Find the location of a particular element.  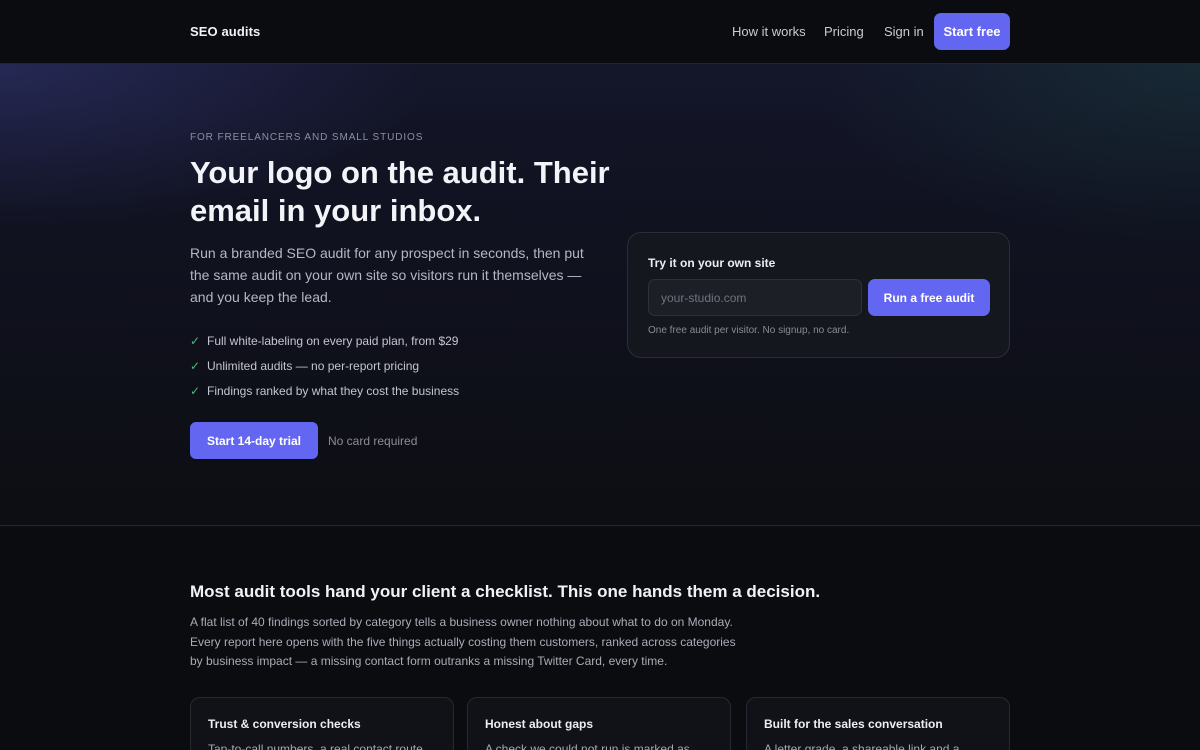

start-trial-button: Start 14-day trial is located at coordinates (254, 440).